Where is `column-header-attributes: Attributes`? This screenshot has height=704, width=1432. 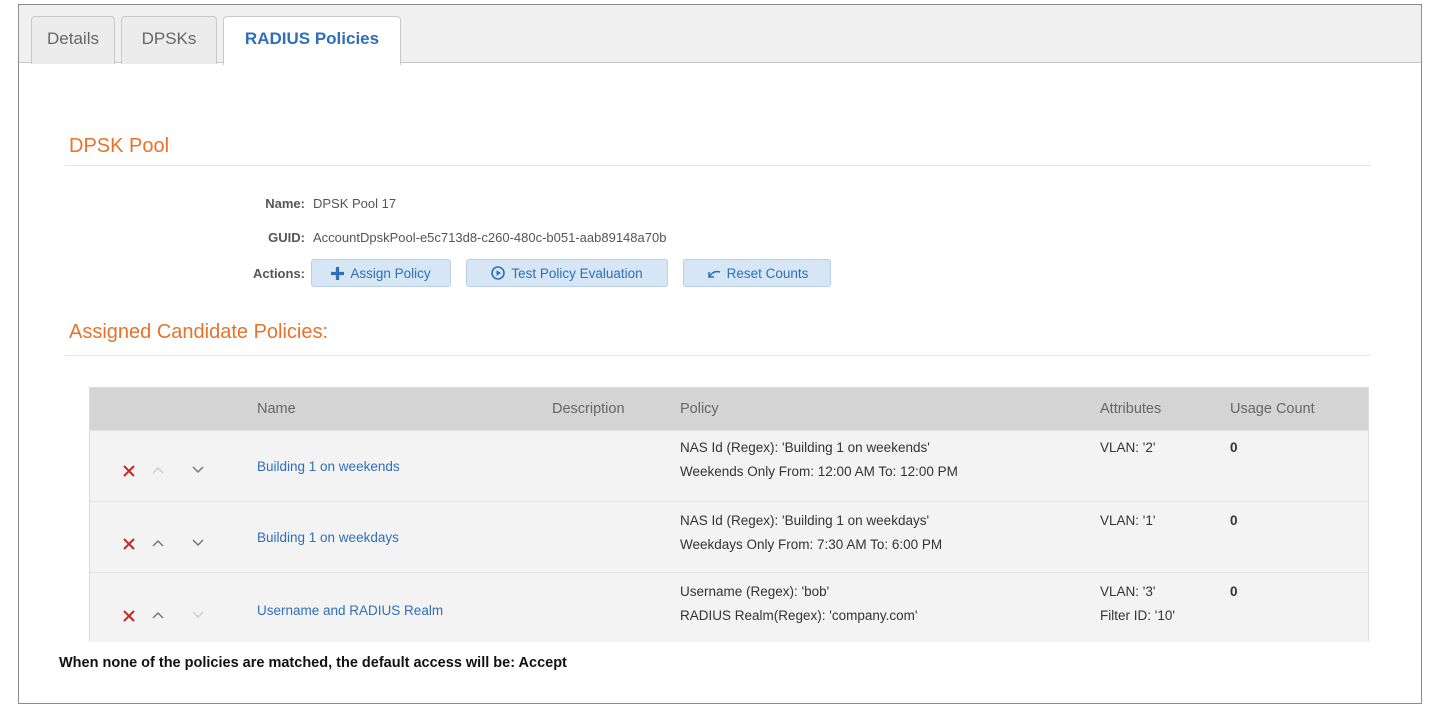 column-header-attributes: Attributes is located at coordinates (1130, 409).